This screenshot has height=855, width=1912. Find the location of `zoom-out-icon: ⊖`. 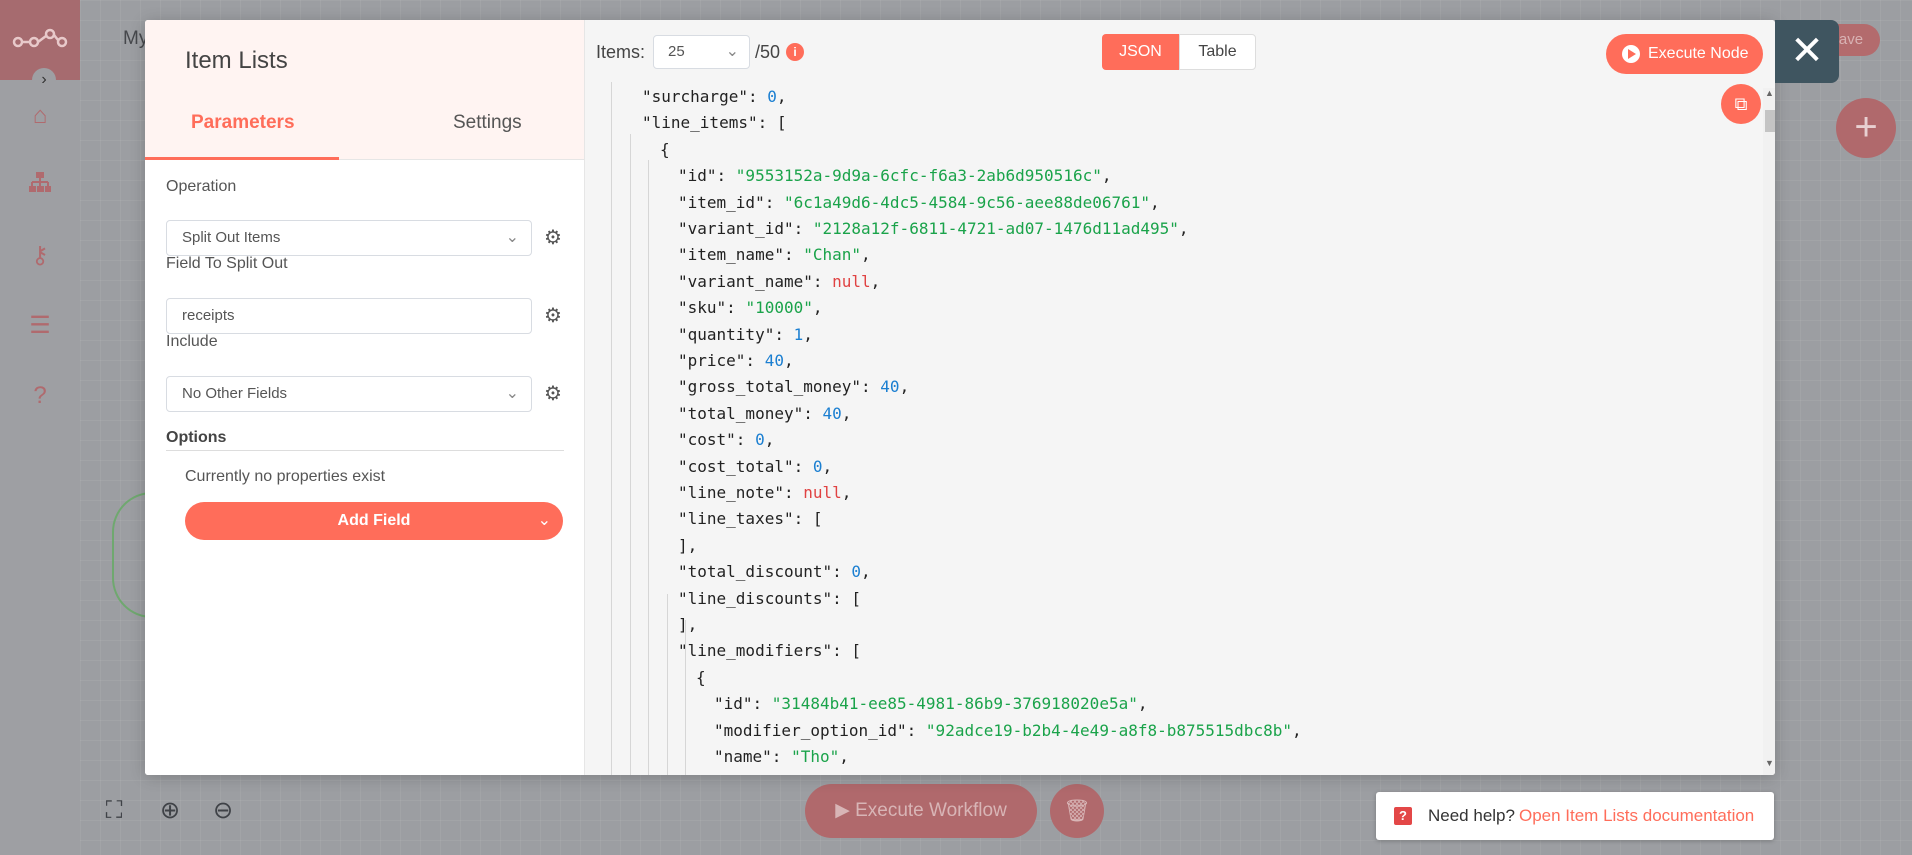

zoom-out-icon: ⊖ is located at coordinates (223, 811).